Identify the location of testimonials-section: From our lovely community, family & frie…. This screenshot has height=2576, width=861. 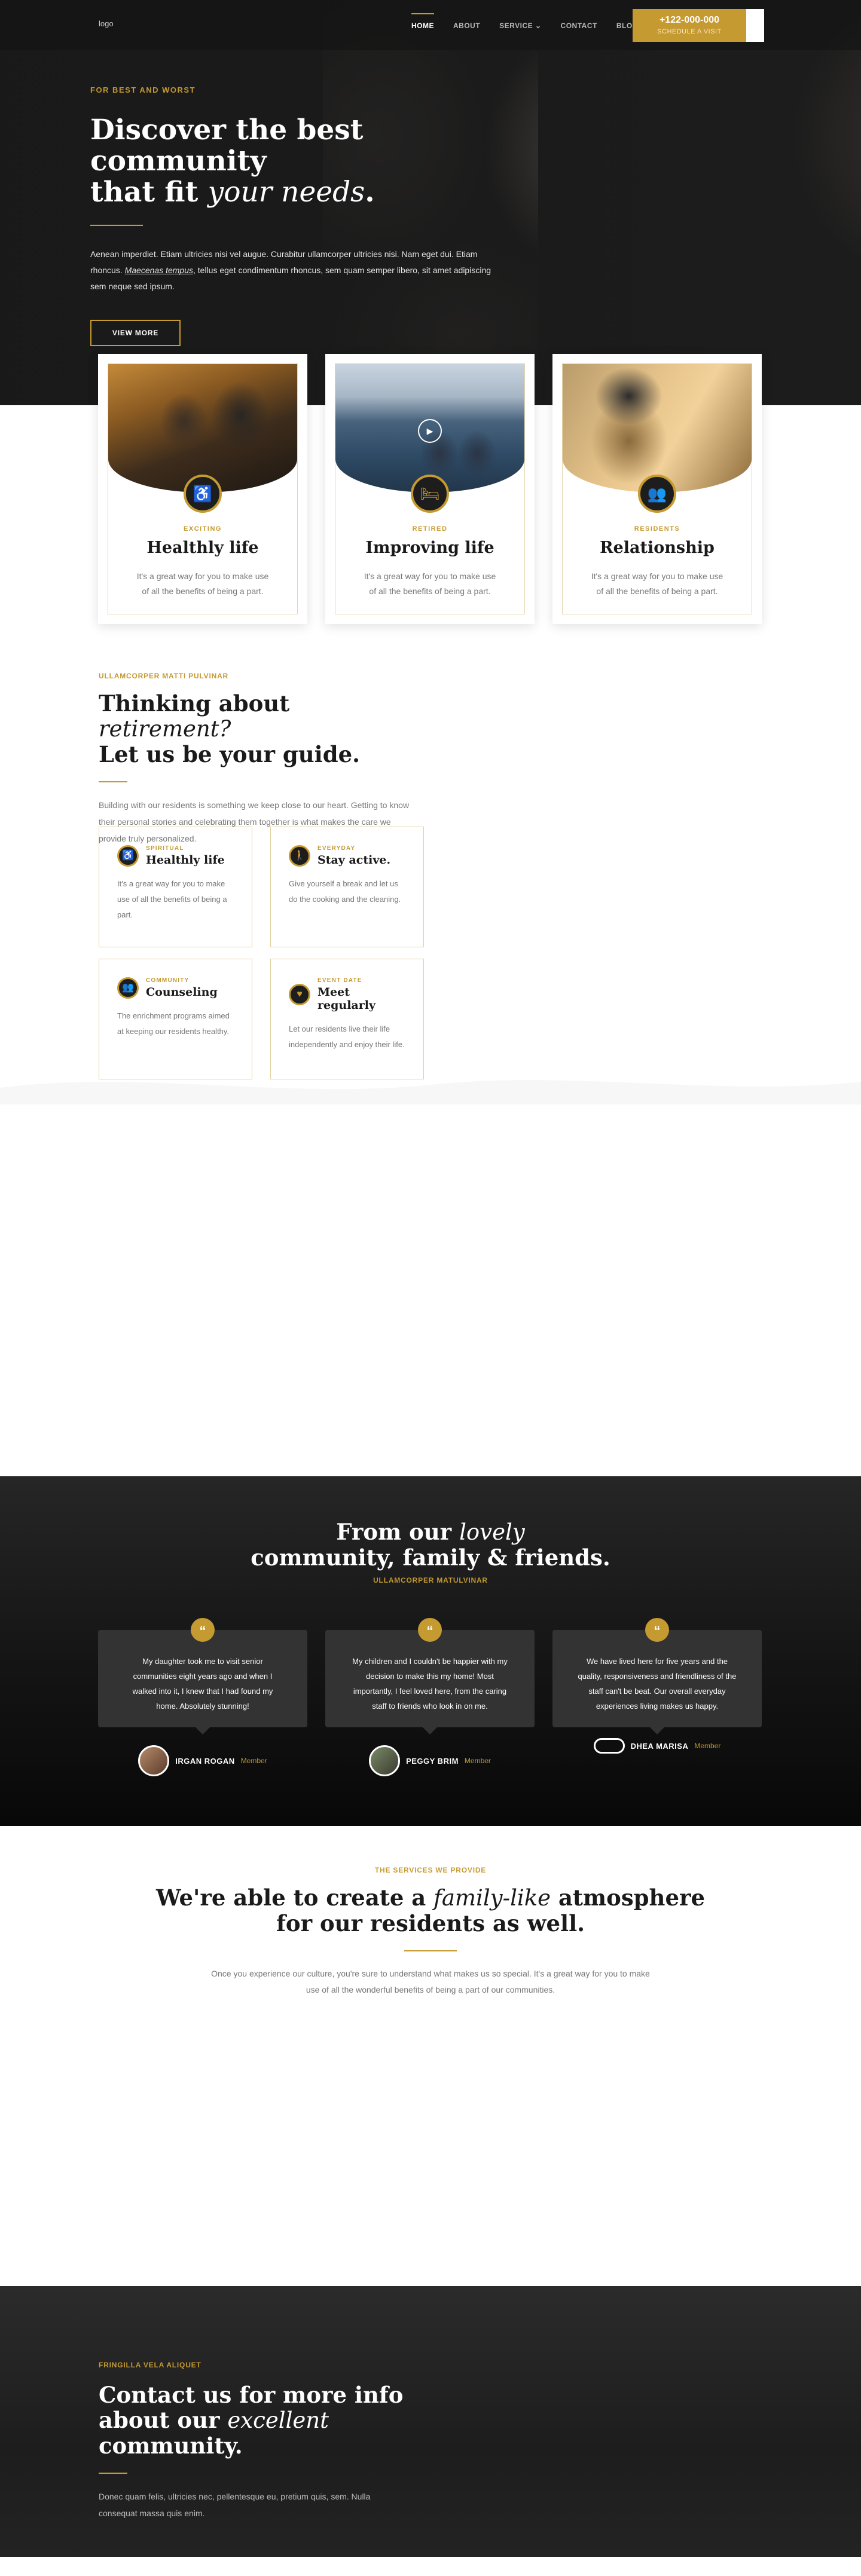
(430, 1651).